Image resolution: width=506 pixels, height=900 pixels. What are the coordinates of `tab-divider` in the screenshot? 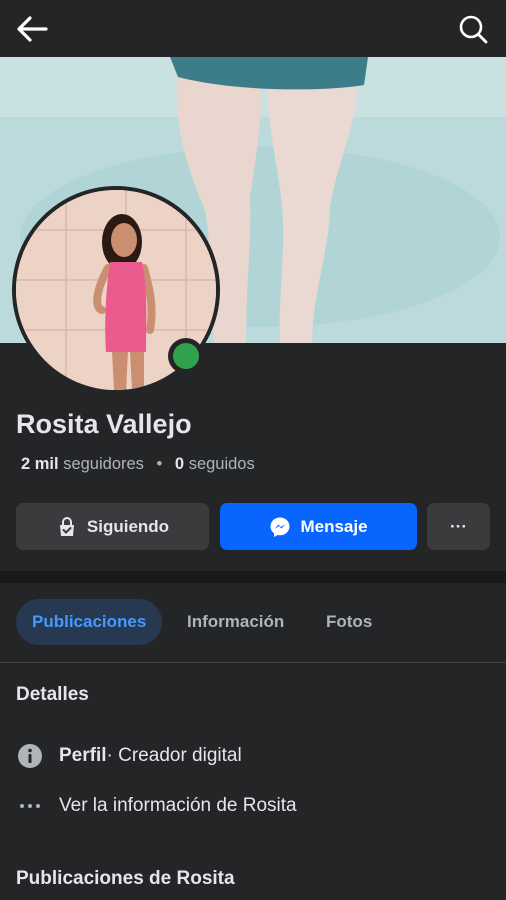 It's located at (253, 662).